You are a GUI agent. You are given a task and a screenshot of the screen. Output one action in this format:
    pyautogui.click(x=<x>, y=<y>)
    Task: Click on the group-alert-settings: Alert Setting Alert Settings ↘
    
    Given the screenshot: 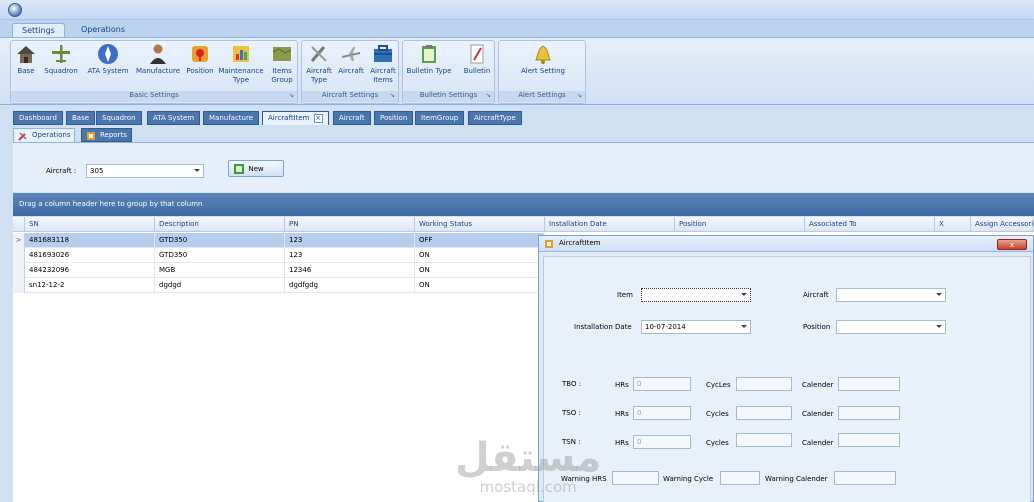 What is the action you would take?
    pyautogui.click(x=542, y=72)
    